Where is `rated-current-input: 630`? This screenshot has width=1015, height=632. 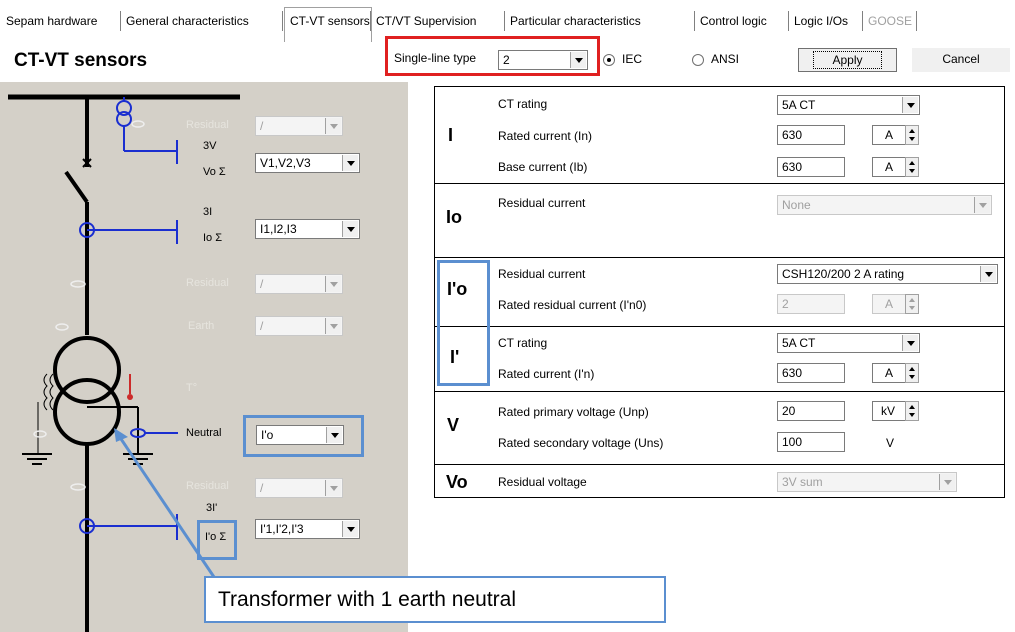 rated-current-input: 630 is located at coordinates (811, 135).